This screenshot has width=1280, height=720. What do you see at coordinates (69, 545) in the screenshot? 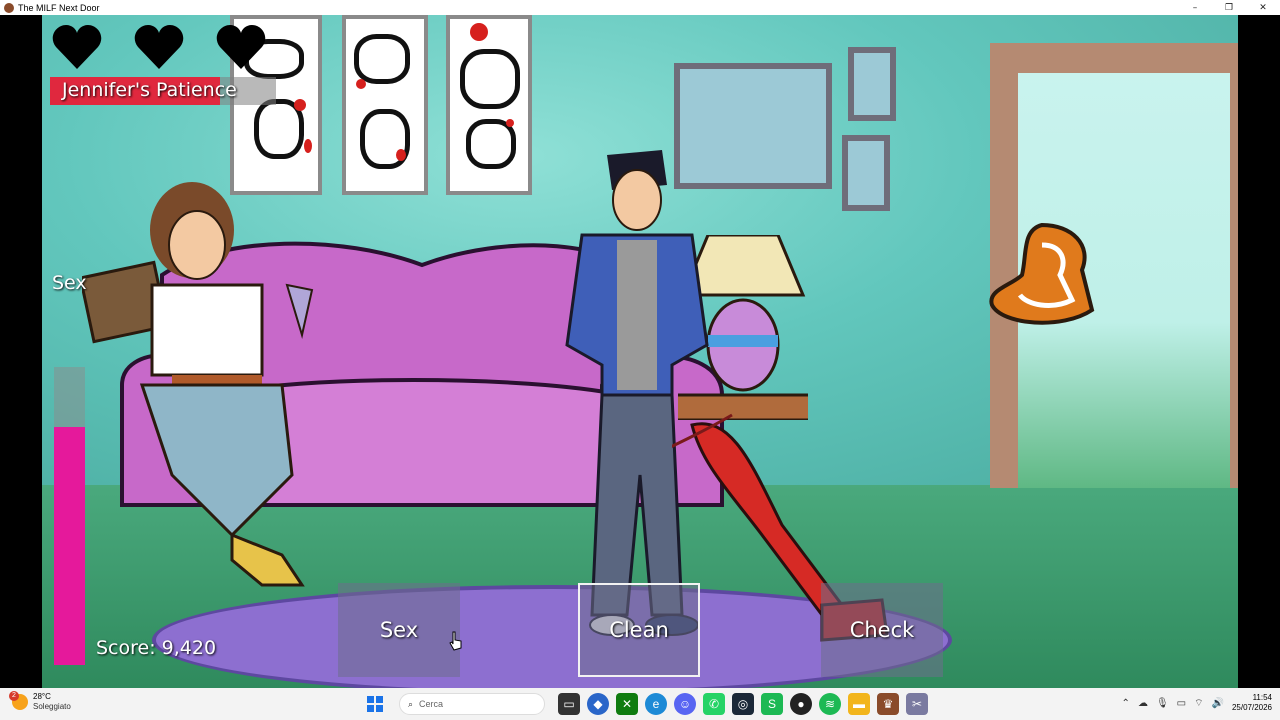
I see `sex-meter-fill` at bounding box center [69, 545].